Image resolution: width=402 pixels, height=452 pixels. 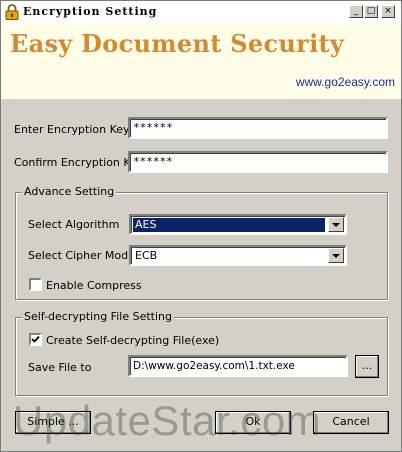 I want to click on enable-compress-checkbox, so click(x=35, y=284).